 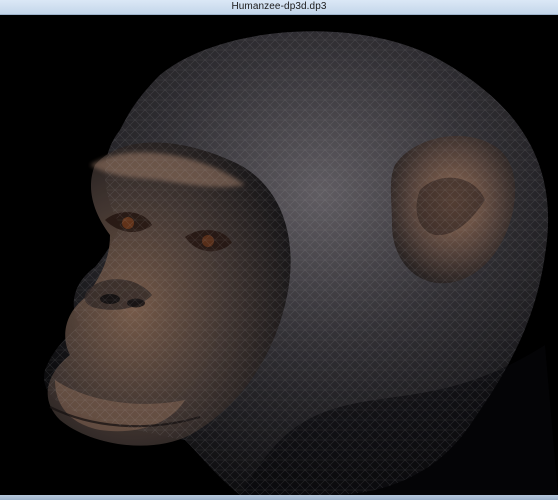 What do you see at coordinates (279, 497) in the screenshot?
I see `window-bottom-border` at bounding box center [279, 497].